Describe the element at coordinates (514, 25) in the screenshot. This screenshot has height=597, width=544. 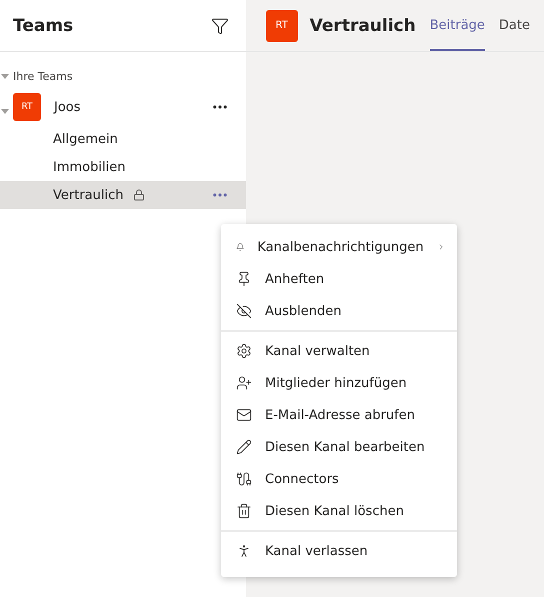
I see `tab: Date` at that location.